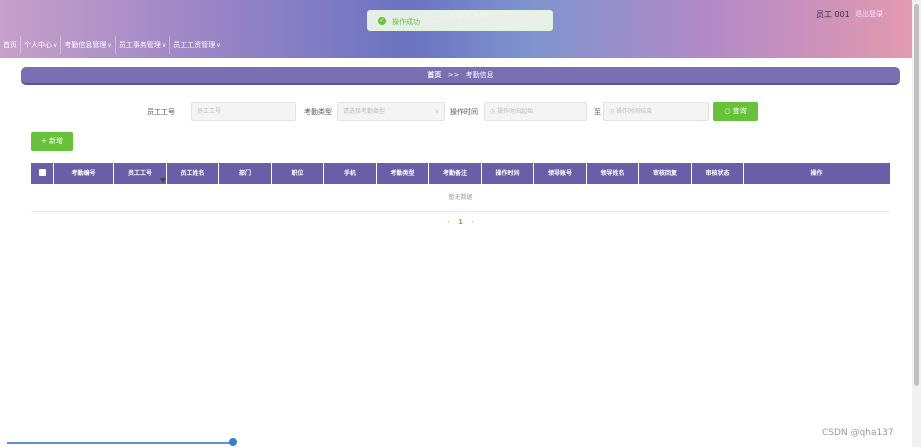 The height and width of the screenshot is (447, 921). I want to click on page-number: 1, so click(460, 222).